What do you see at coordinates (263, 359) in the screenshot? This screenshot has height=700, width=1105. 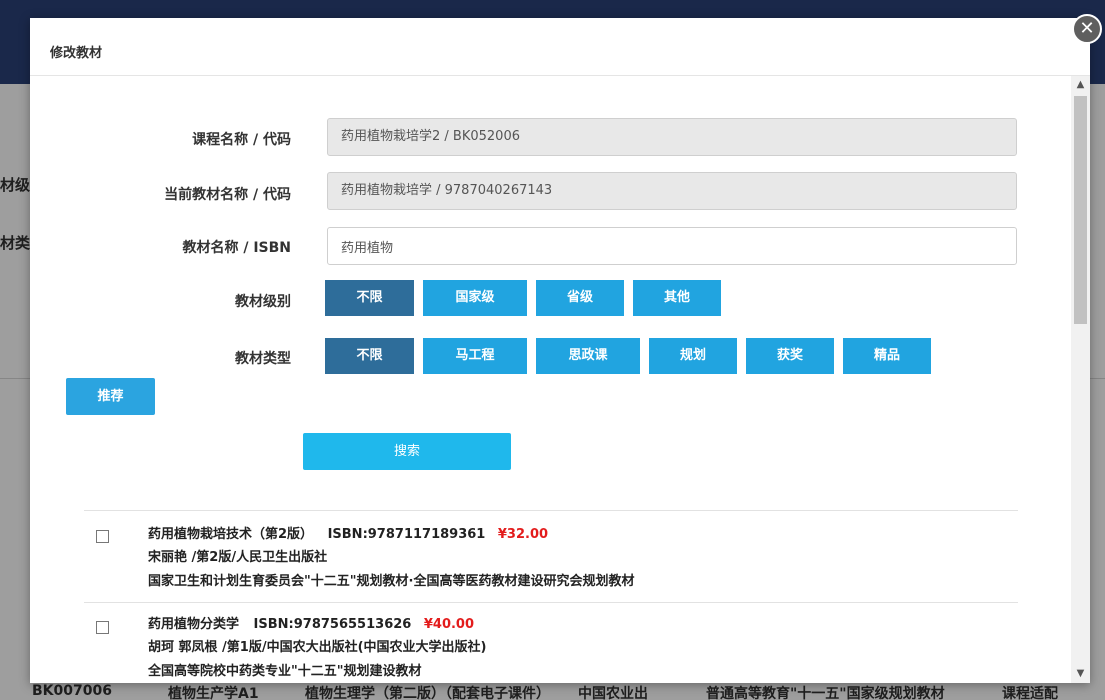 I see `type-label: 教材类型` at bounding box center [263, 359].